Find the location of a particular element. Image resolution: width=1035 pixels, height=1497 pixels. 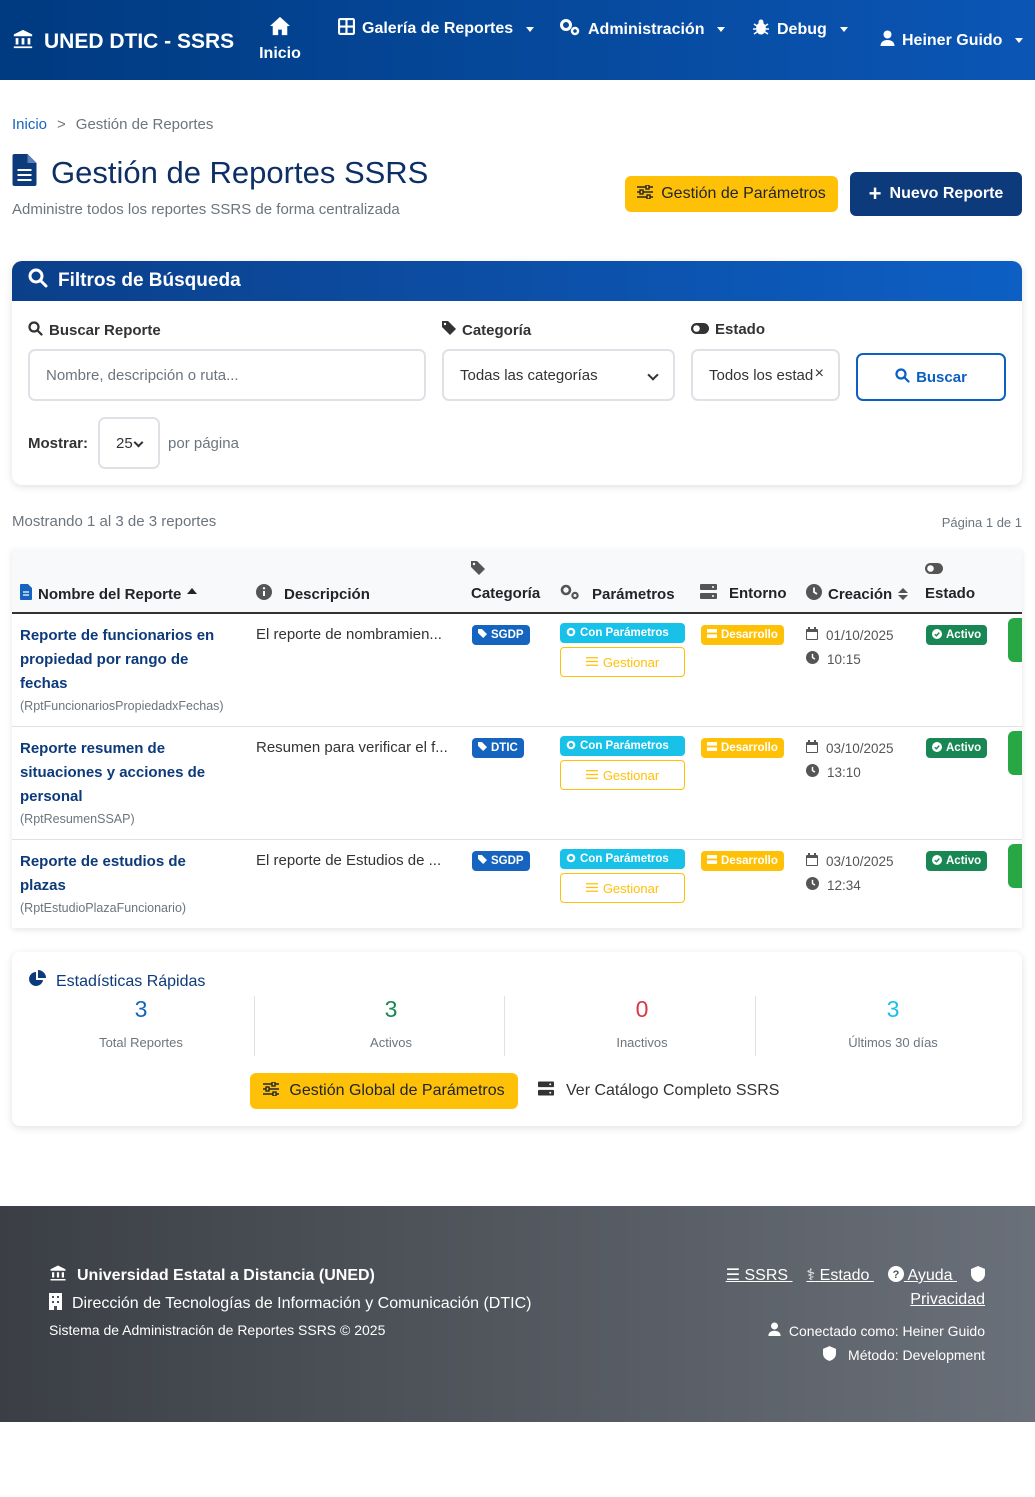

params-management-button: Gestión de Parámetros is located at coordinates (731, 194).